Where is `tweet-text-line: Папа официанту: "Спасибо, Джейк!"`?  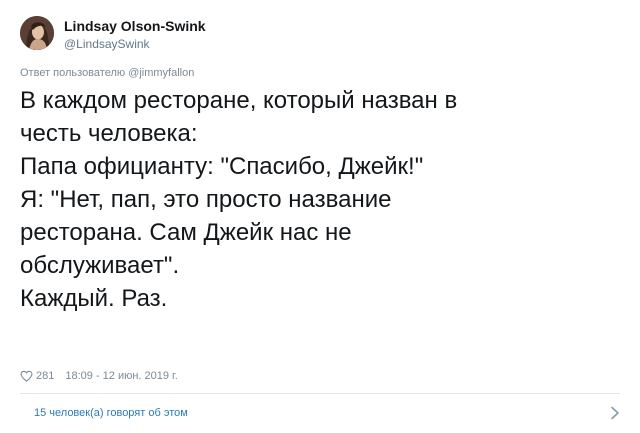
tweet-text-line: Папа официанту: "Спасибо, Джейк!" is located at coordinates (222, 166).